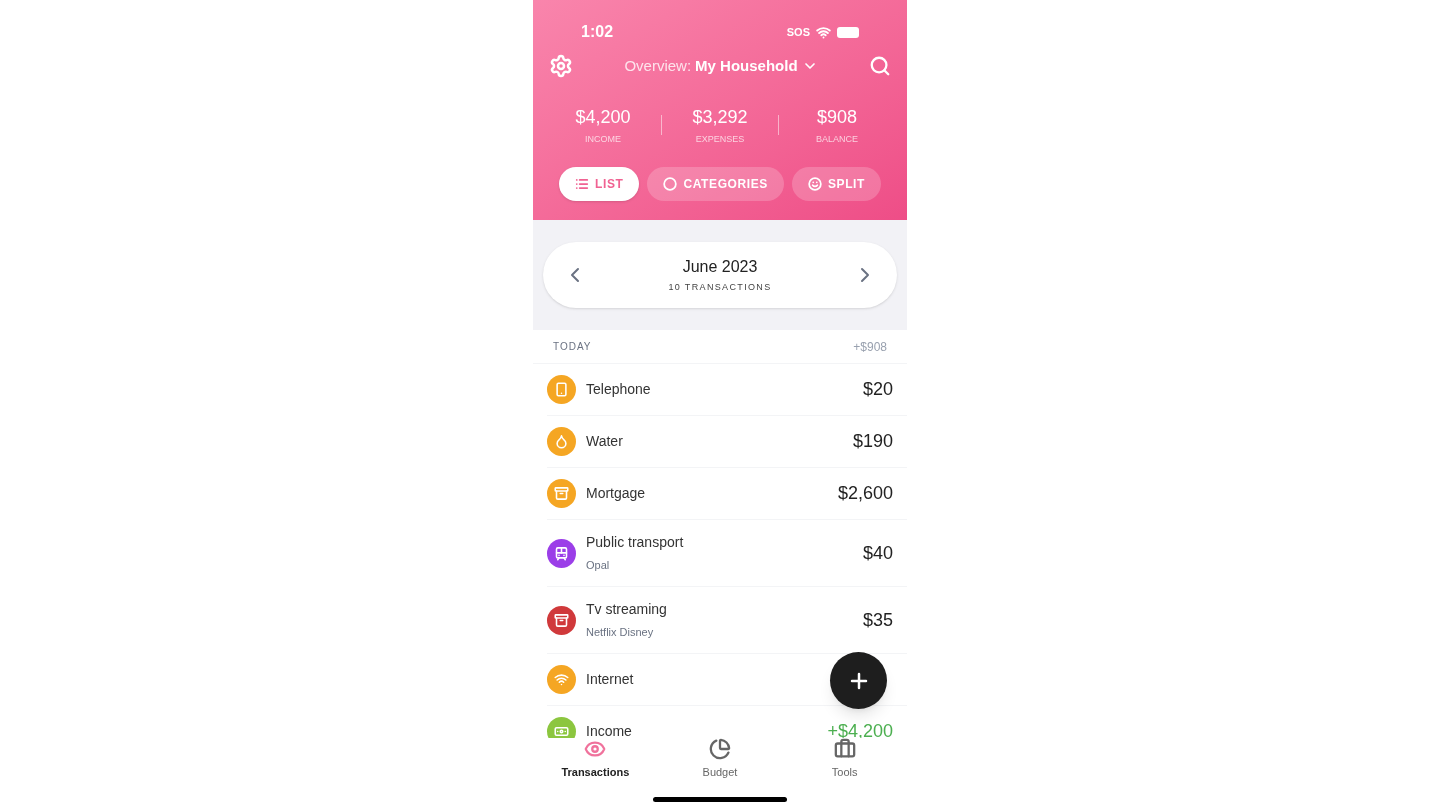 This screenshot has height=810, width=1440. I want to click on transaction-amount: $190, so click(872, 441).